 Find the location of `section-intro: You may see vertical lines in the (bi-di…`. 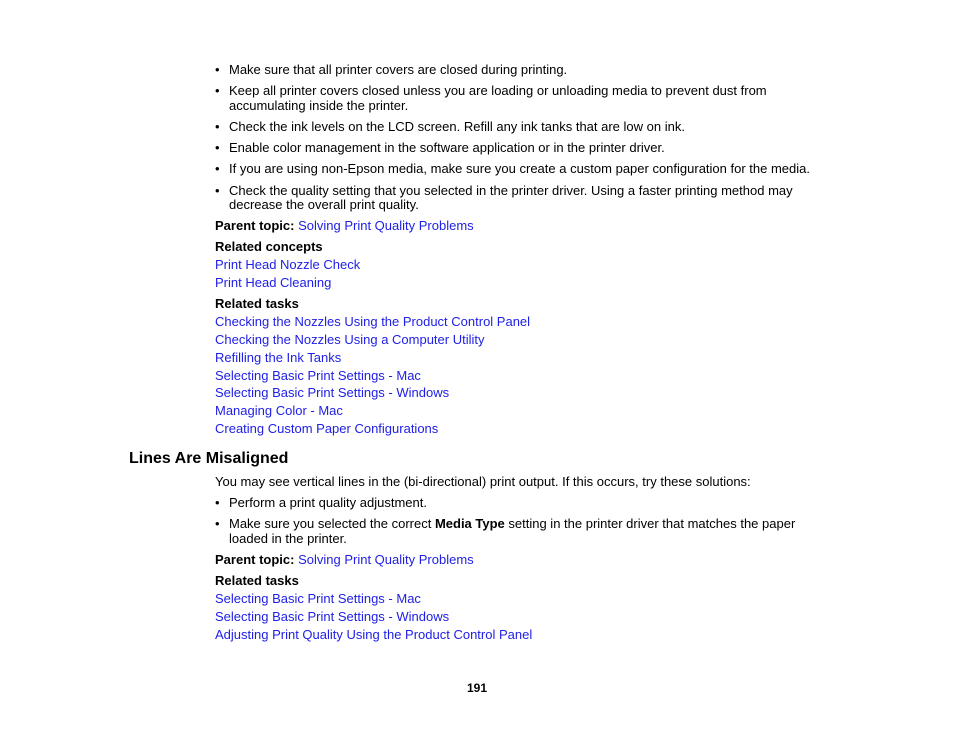

section-intro: You may see vertical lines in the (bi-di… is located at coordinates (483, 481).